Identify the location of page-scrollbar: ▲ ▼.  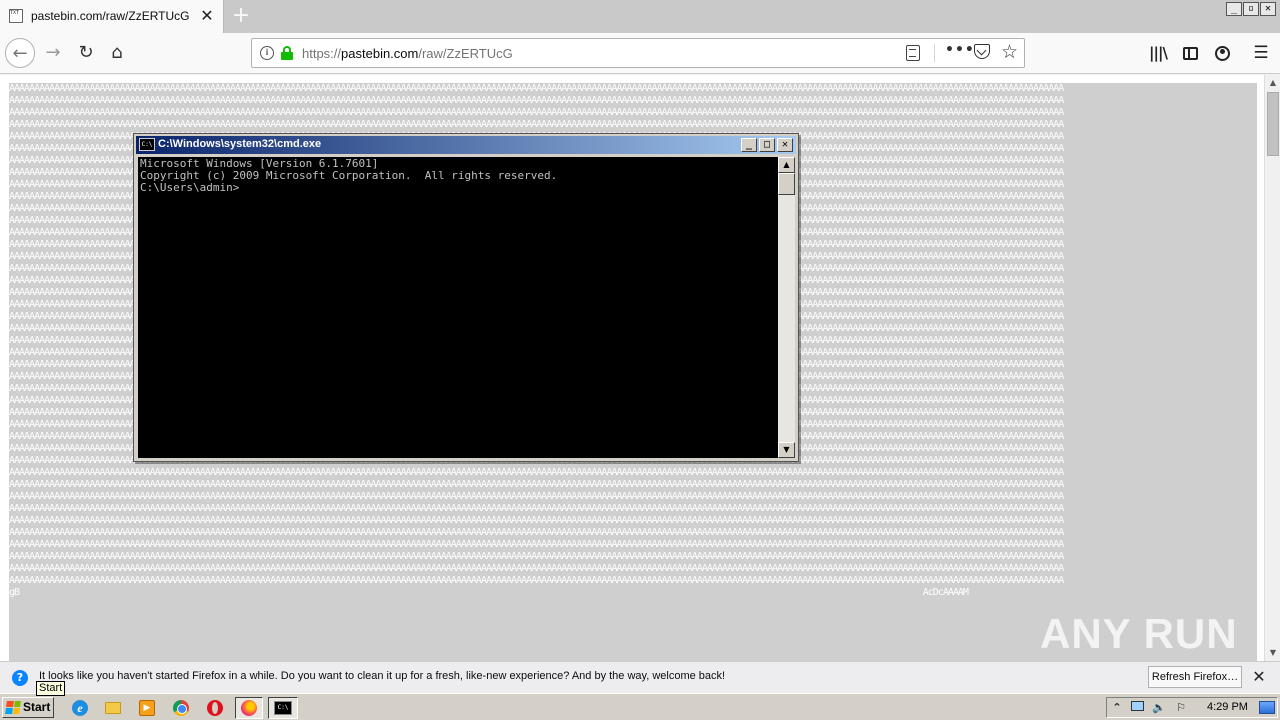
(1272, 368).